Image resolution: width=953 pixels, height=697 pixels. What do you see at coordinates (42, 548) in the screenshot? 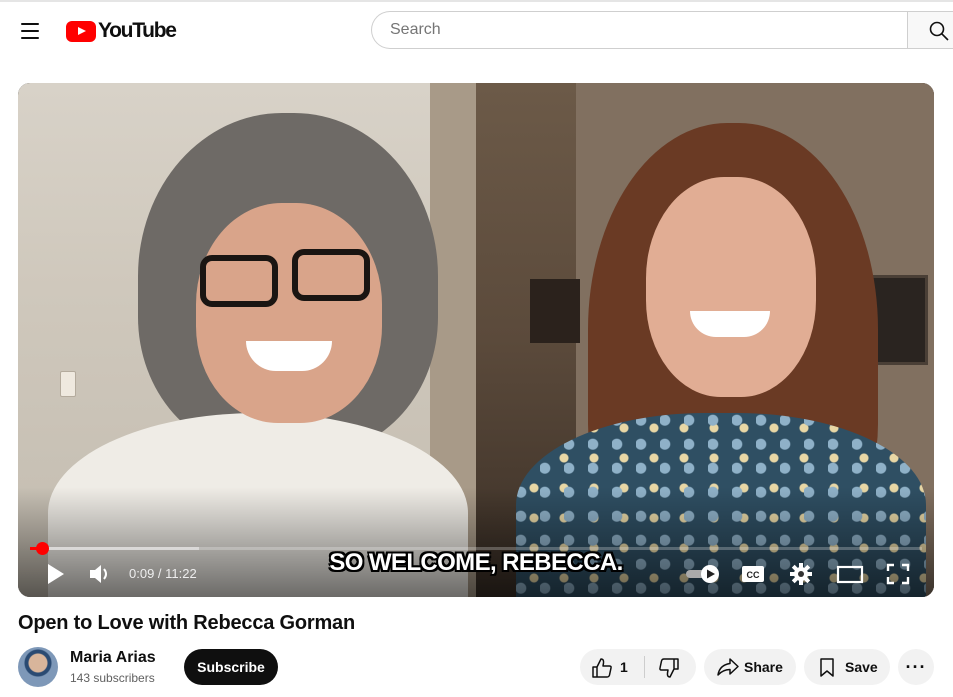
I see `scrubber-handle` at bounding box center [42, 548].